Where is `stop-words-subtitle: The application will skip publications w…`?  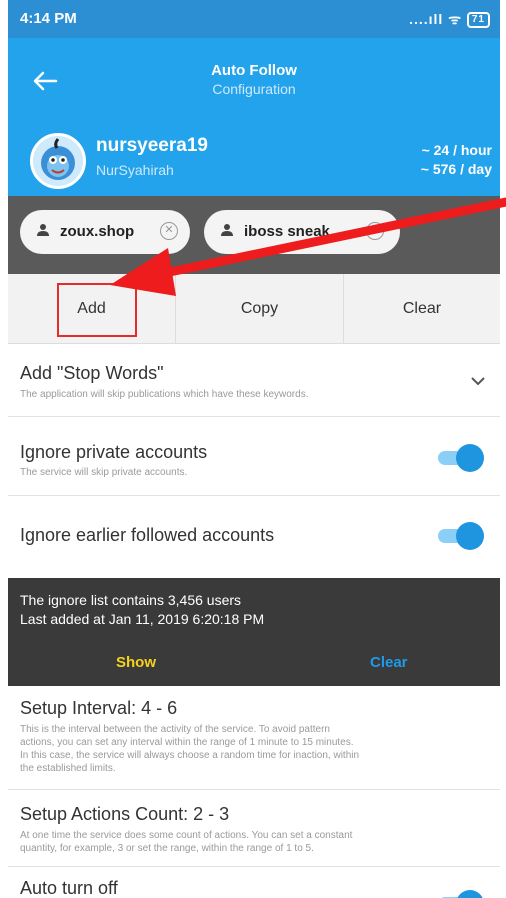
stop-words-subtitle: The application will skip publications w… is located at coordinates (164, 394).